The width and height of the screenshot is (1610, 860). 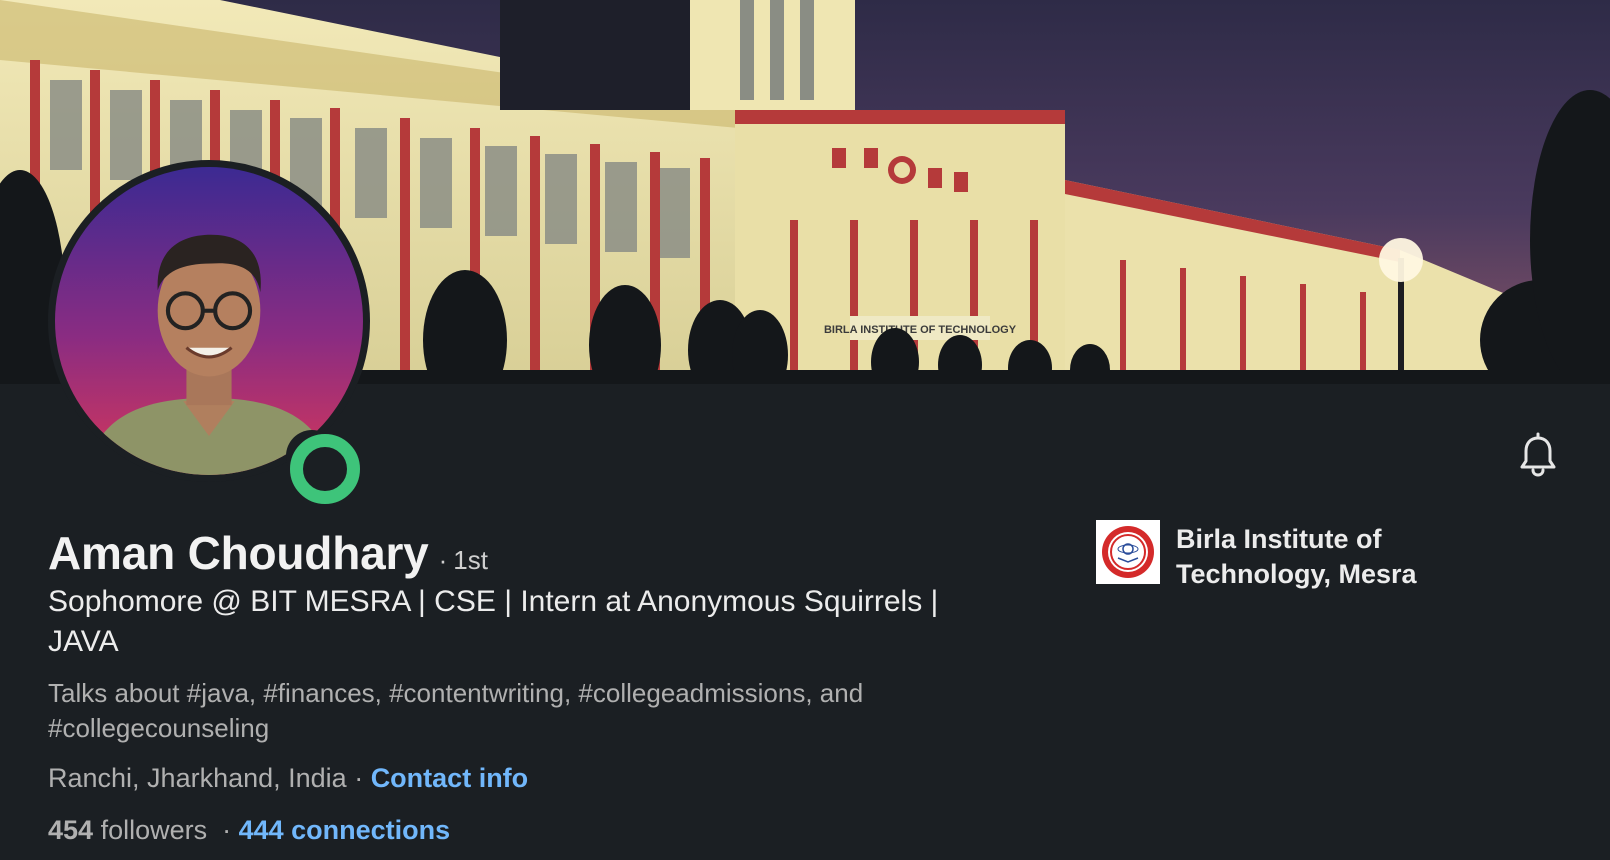 I want to click on name-row: Aman Choudhary · 1st, so click(x=268, y=553).